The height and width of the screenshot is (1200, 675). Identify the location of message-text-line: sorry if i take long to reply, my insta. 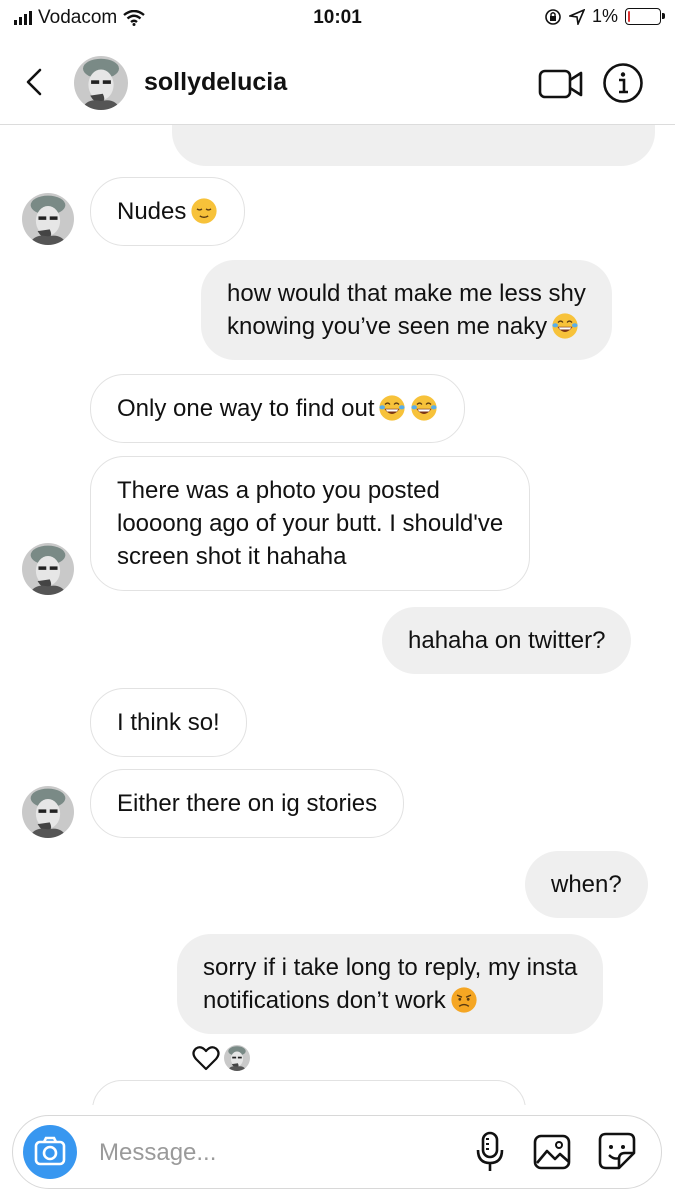
(390, 967).